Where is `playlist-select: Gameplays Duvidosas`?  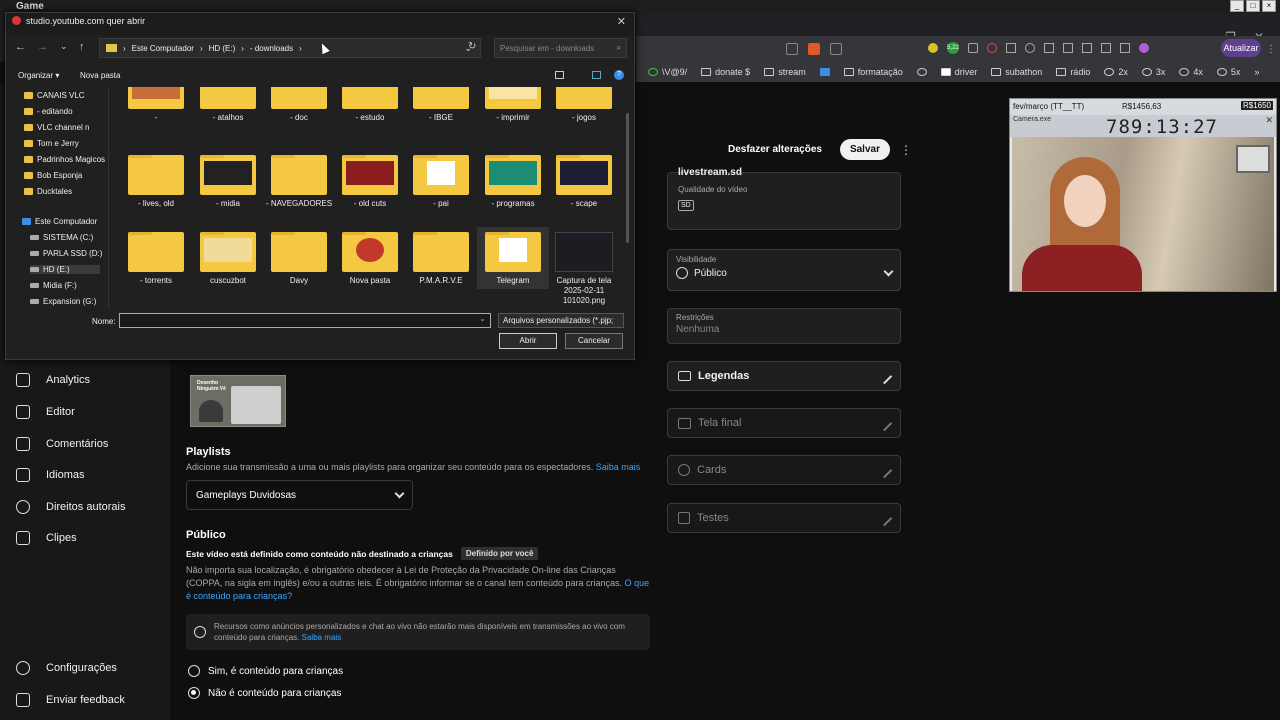
playlist-select: Gameplays Duvidosas is located at coordinates (299, 495).